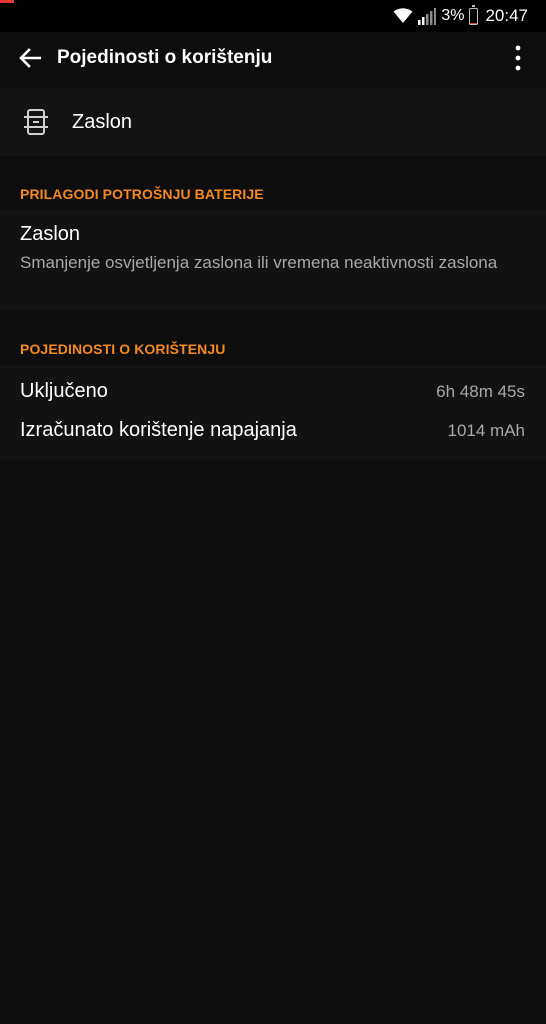 The image size is (546, 1024). What do you see at coordinates (165, 57) in the screenshot?
I see `page-title: Pojedinosti o korištenju` at bounding box center [165, 57].